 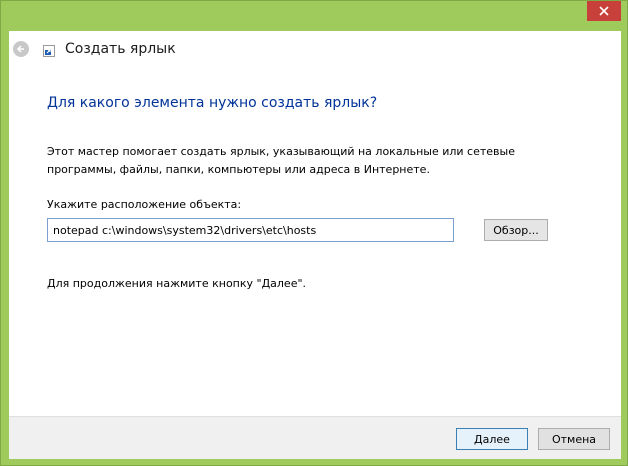 I want to click on back-arrow-icon, so click(x=20, y=49).